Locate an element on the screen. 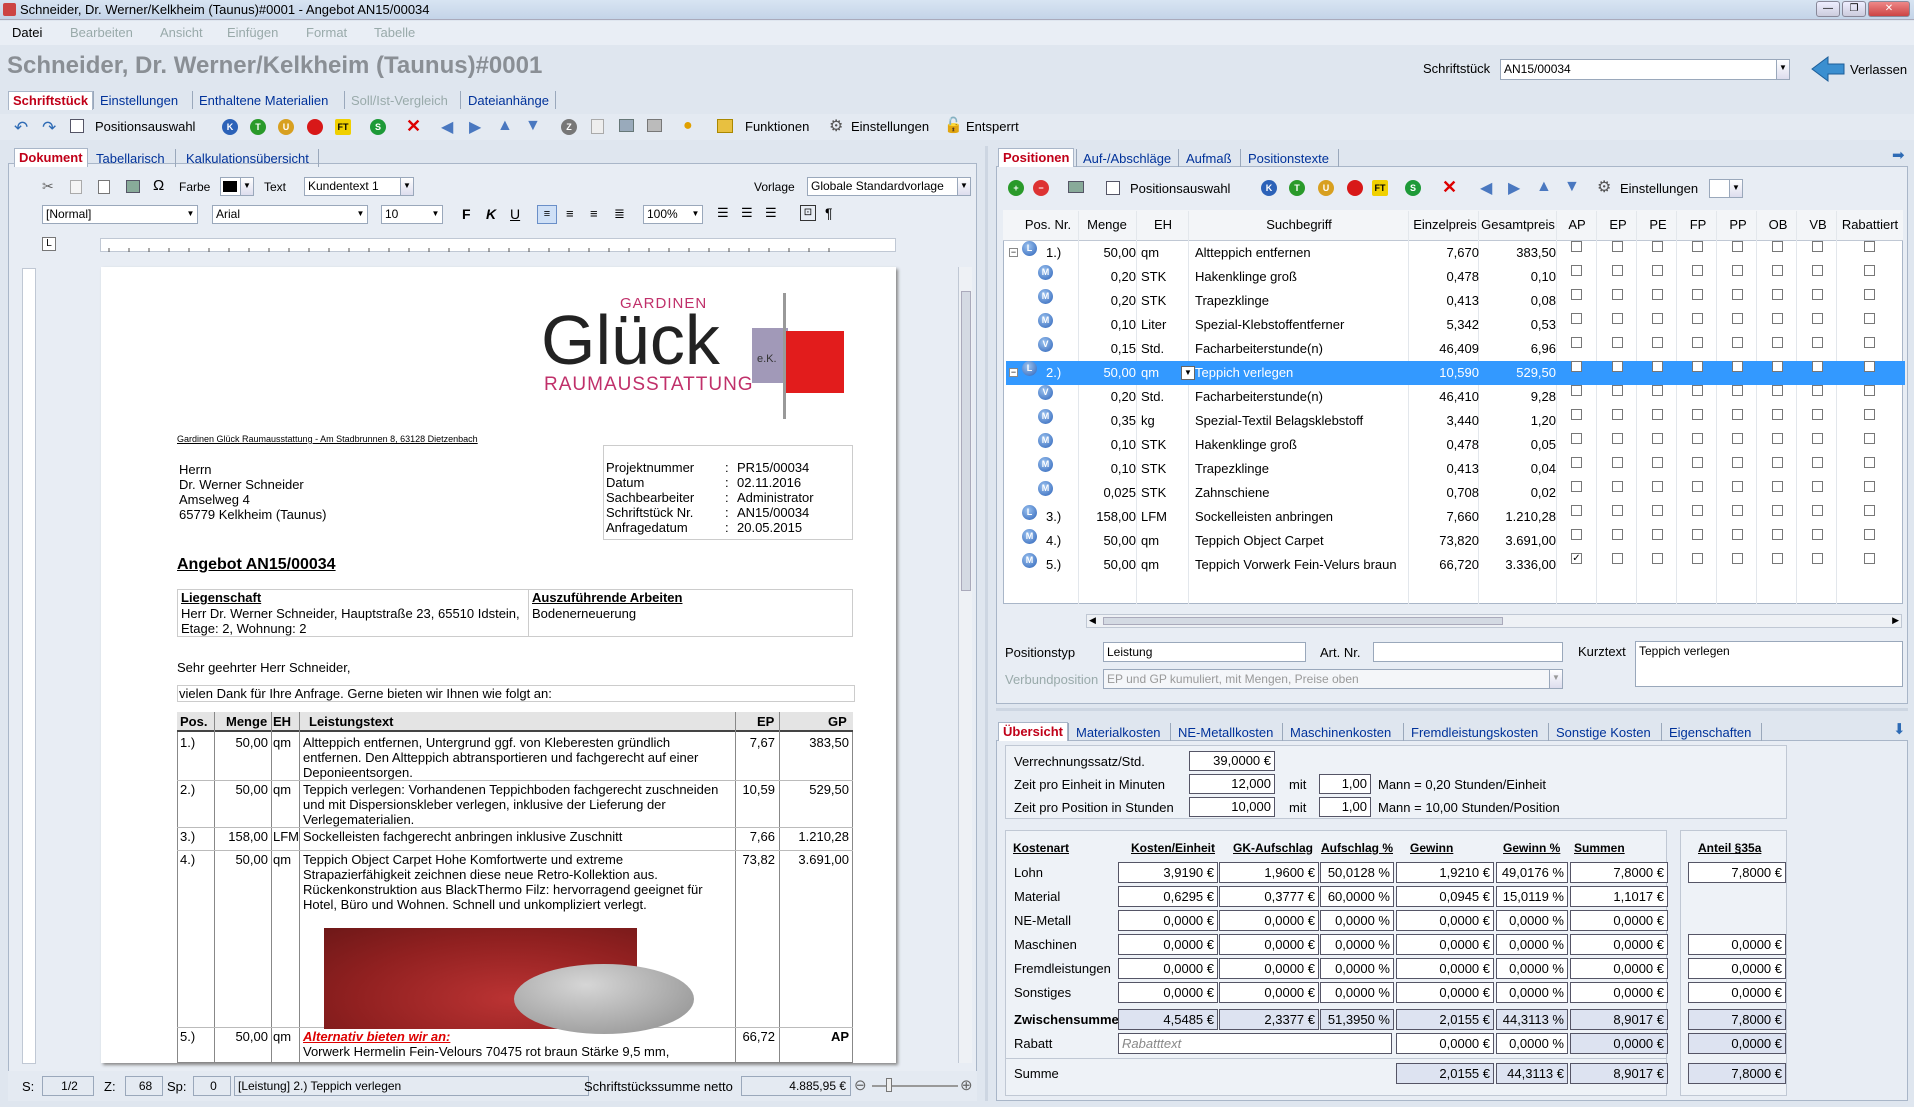  redo-icon: ↷ is located at coordinates (49, 128).